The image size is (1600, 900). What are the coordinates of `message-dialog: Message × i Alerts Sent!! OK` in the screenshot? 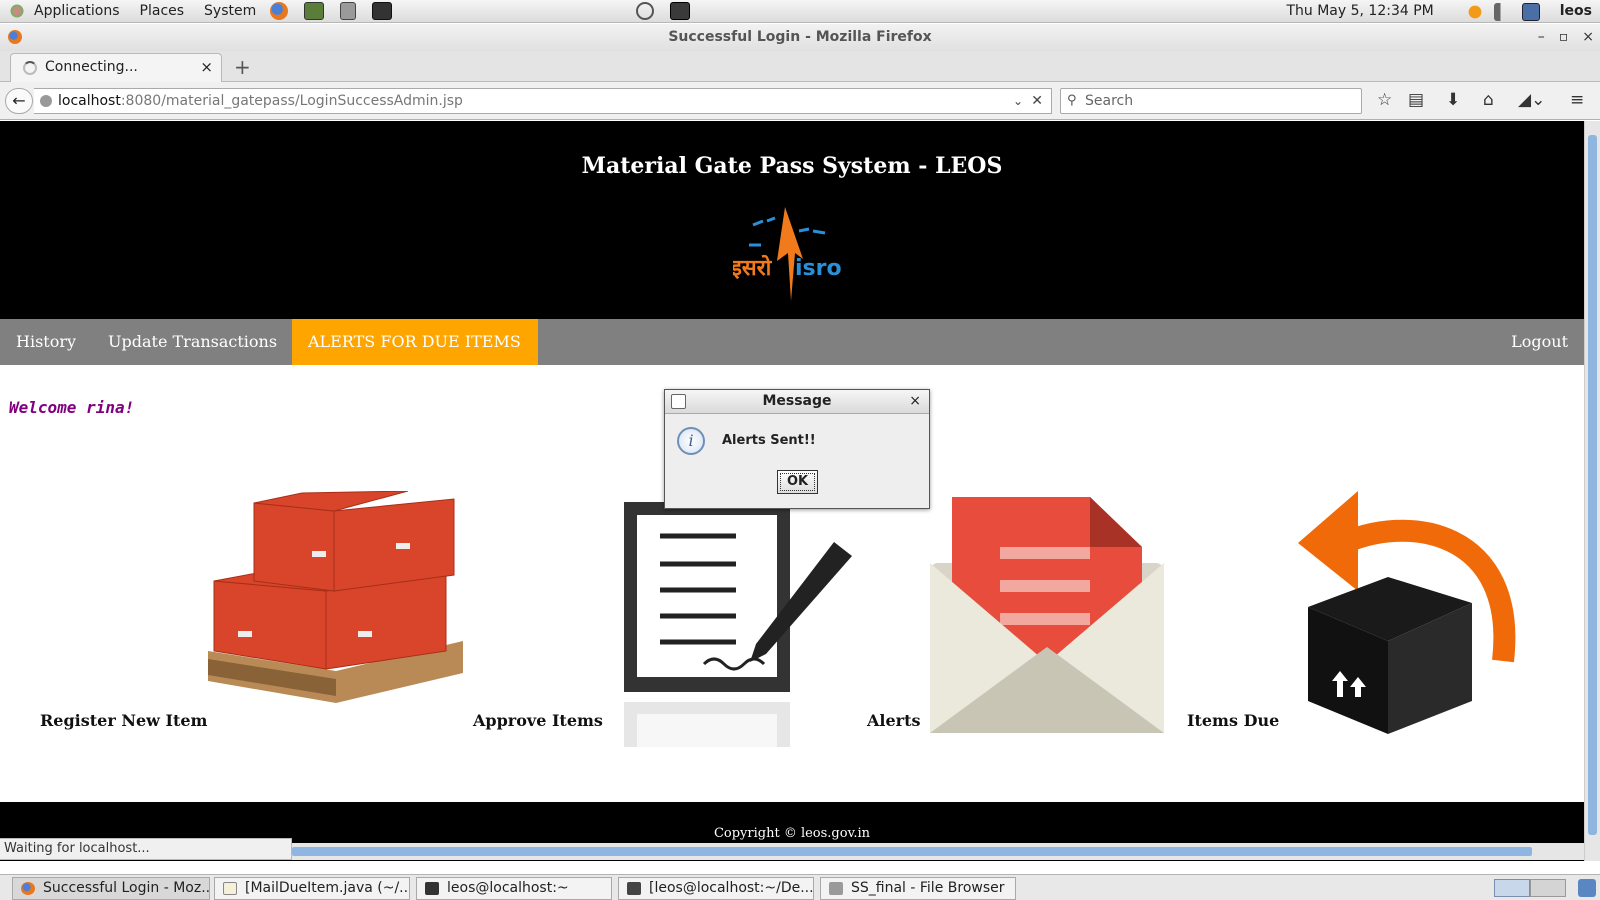 It's located at (797, 449).